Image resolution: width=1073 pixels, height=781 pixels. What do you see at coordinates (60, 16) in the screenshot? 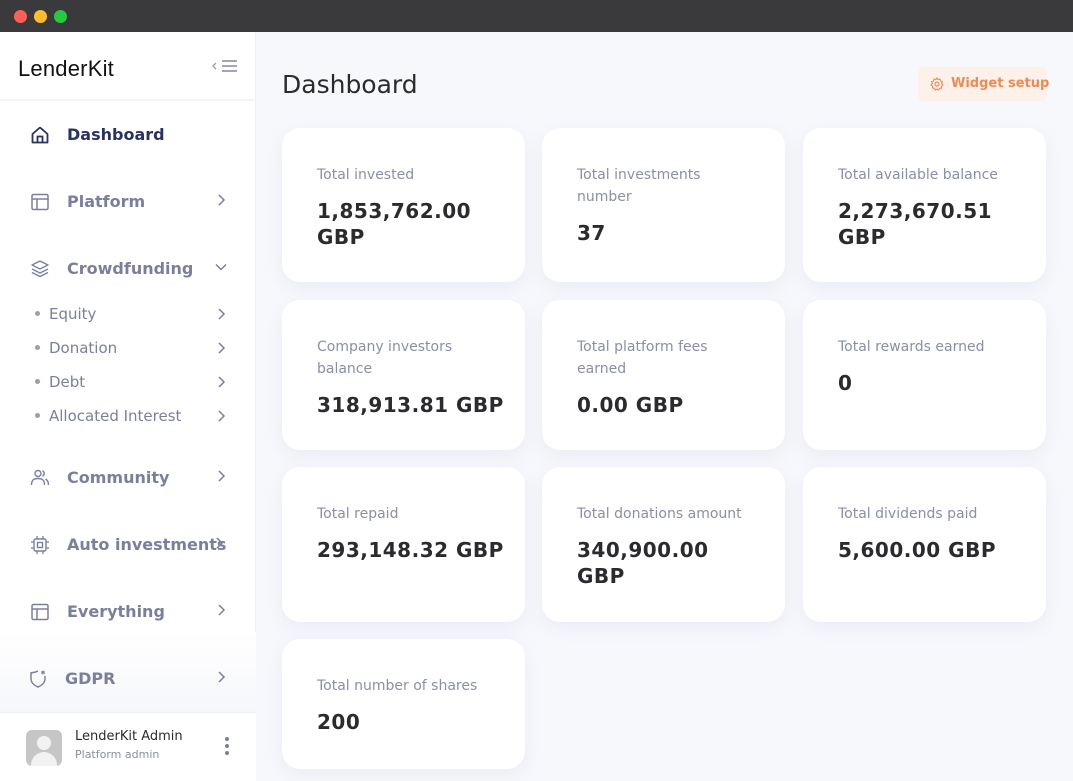
I see `maximize-window-button` at bounding box center [60, 16].